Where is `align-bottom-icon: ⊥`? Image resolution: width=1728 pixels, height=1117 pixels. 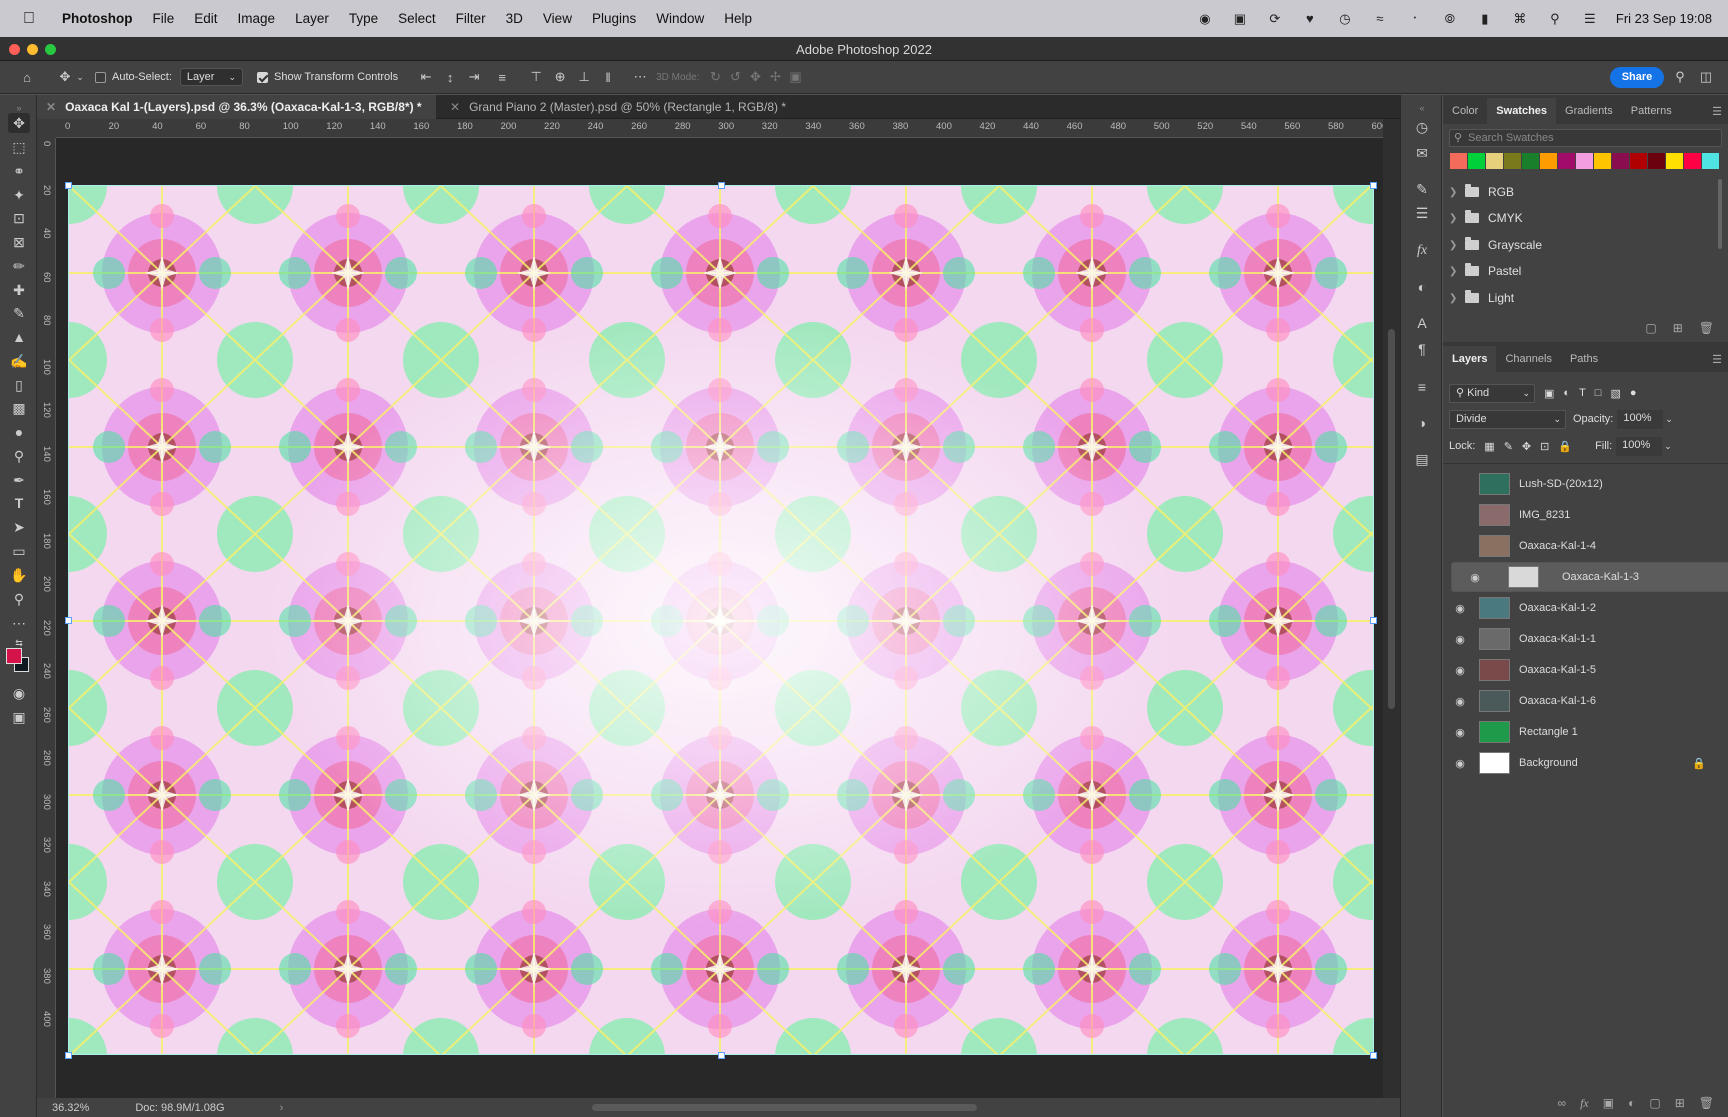 align-bottom-icon: ⊥ is located at coordinates (584, 77).